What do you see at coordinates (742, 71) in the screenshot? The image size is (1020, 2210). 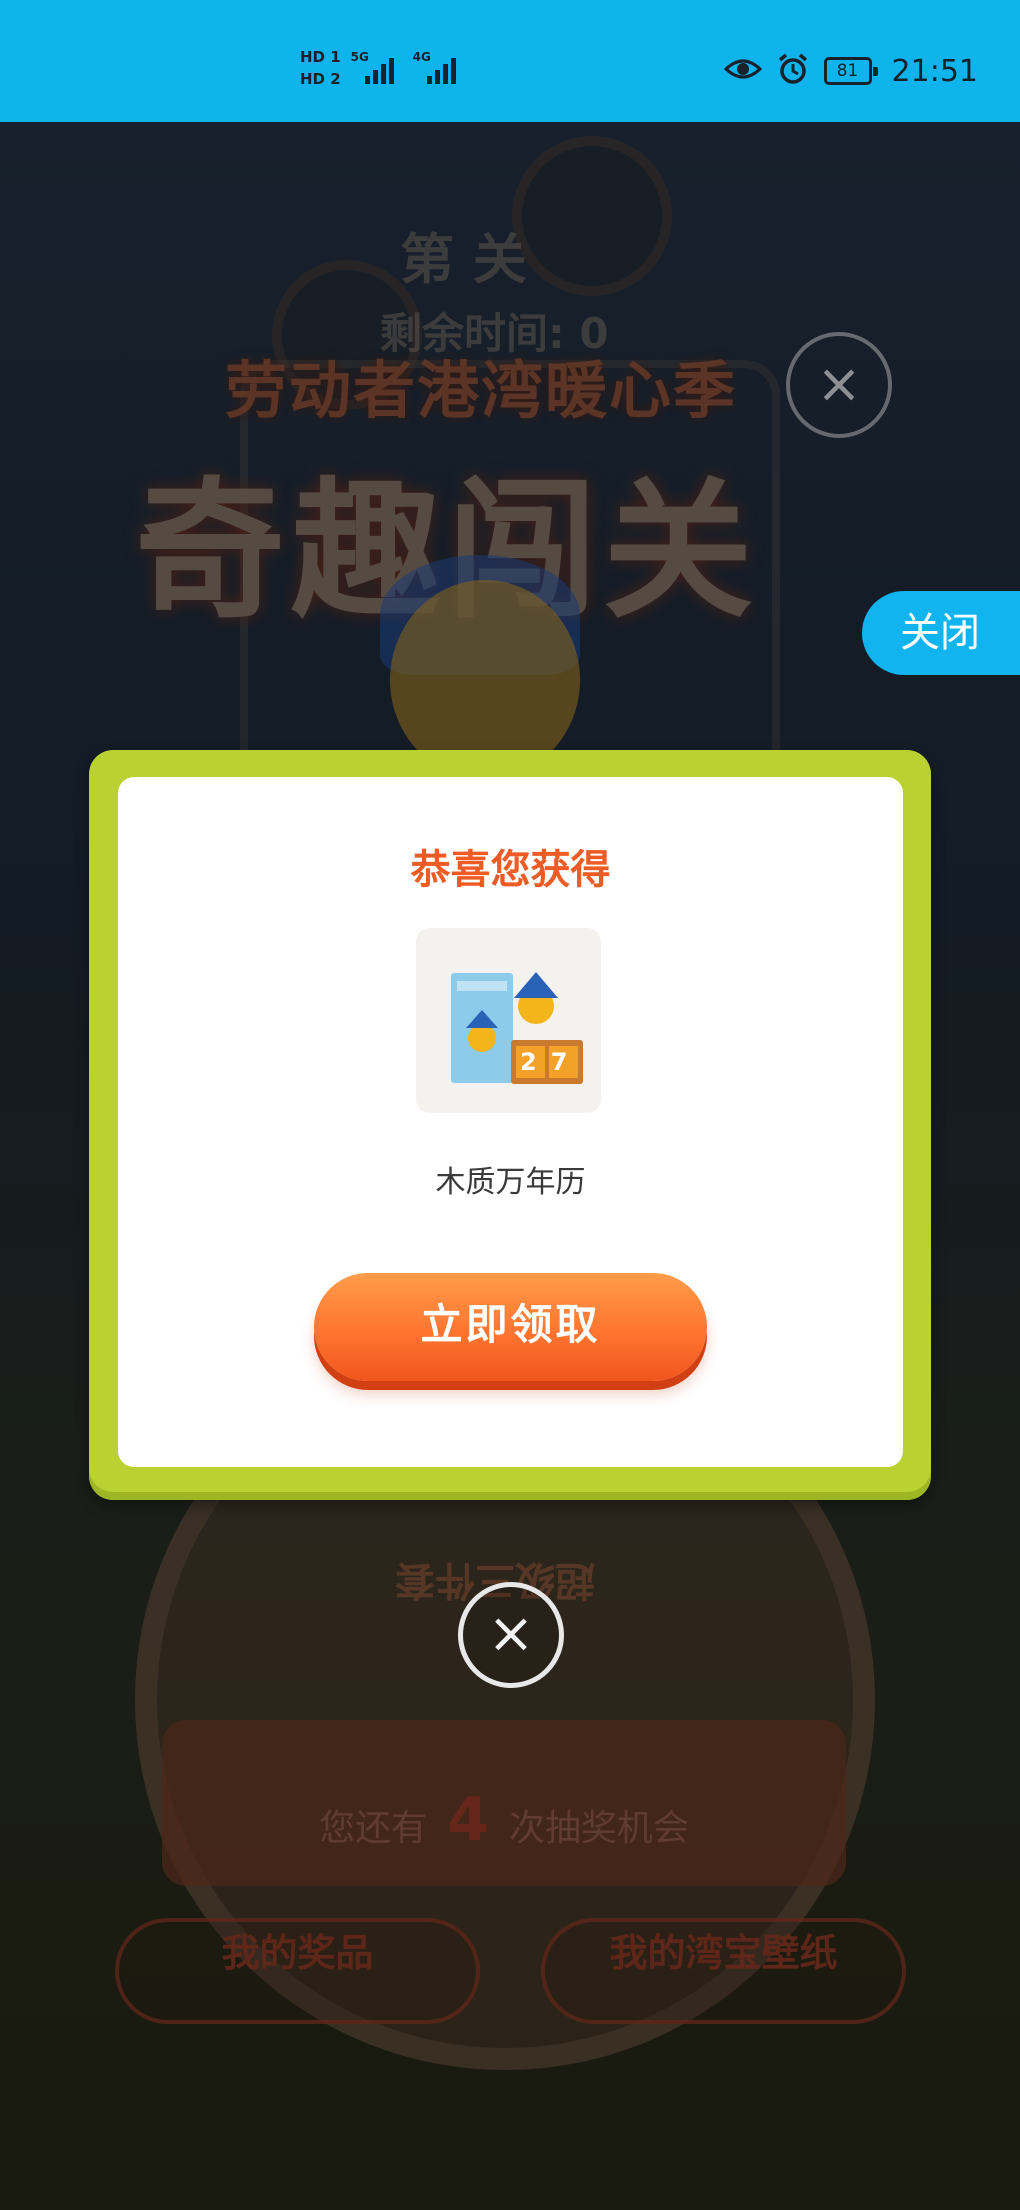 I see `eye-icon` at bounding box center [742, 71].